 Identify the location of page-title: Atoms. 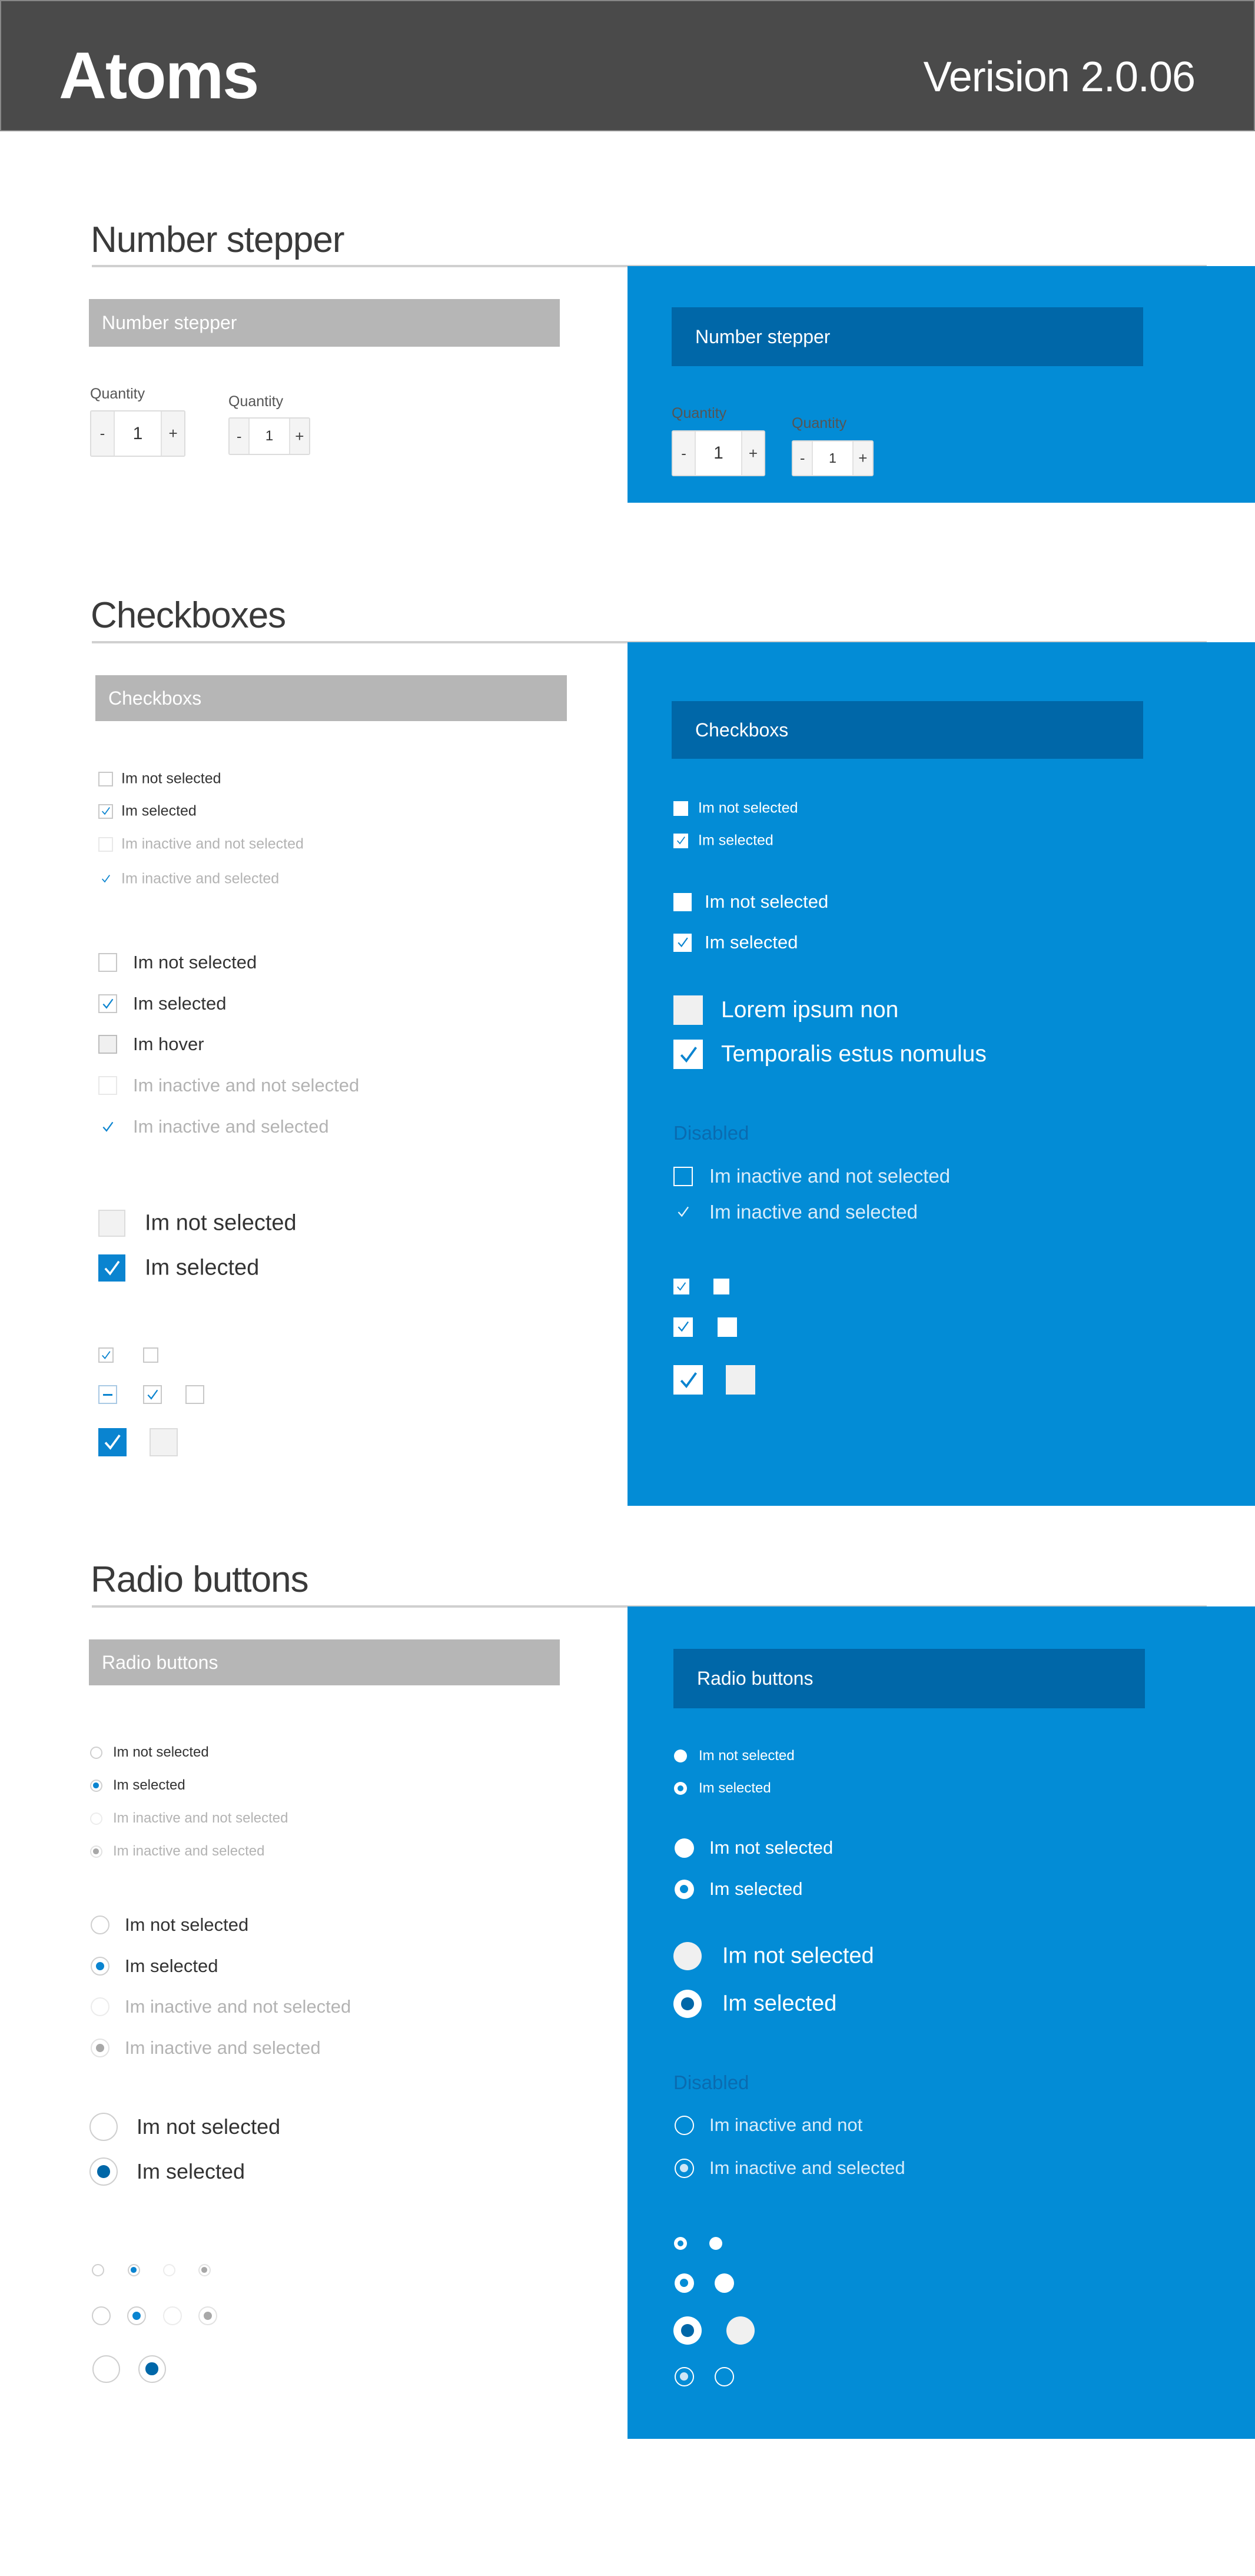
(159, 75).